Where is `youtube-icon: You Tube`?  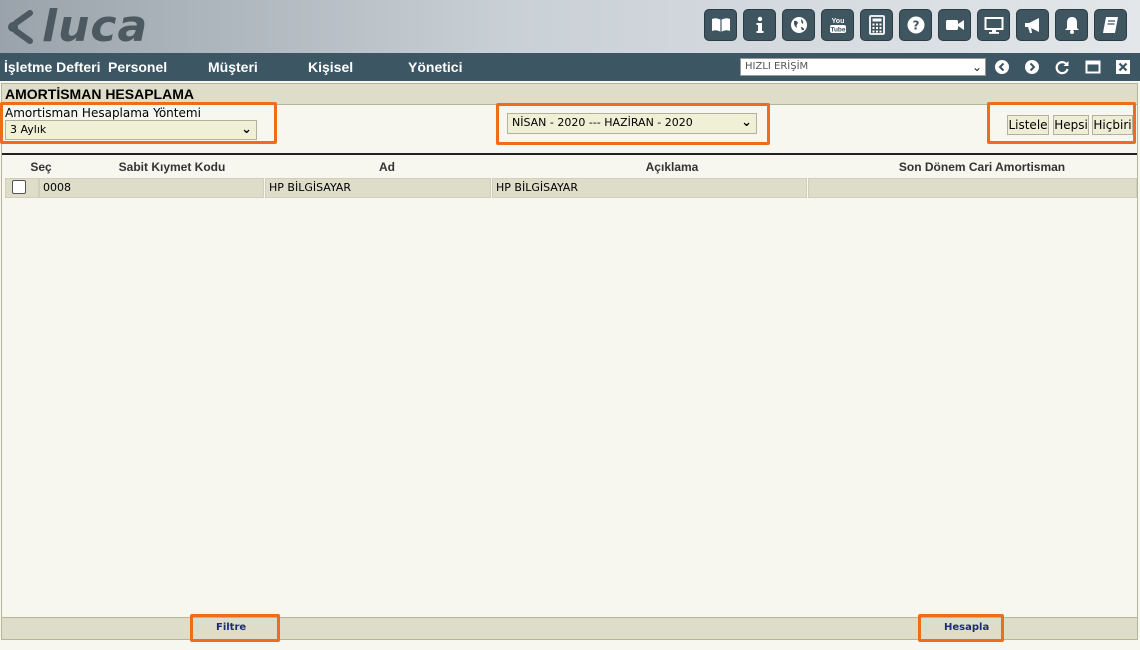
youtube-icon: You Tube is located at coordinates (837, 25).